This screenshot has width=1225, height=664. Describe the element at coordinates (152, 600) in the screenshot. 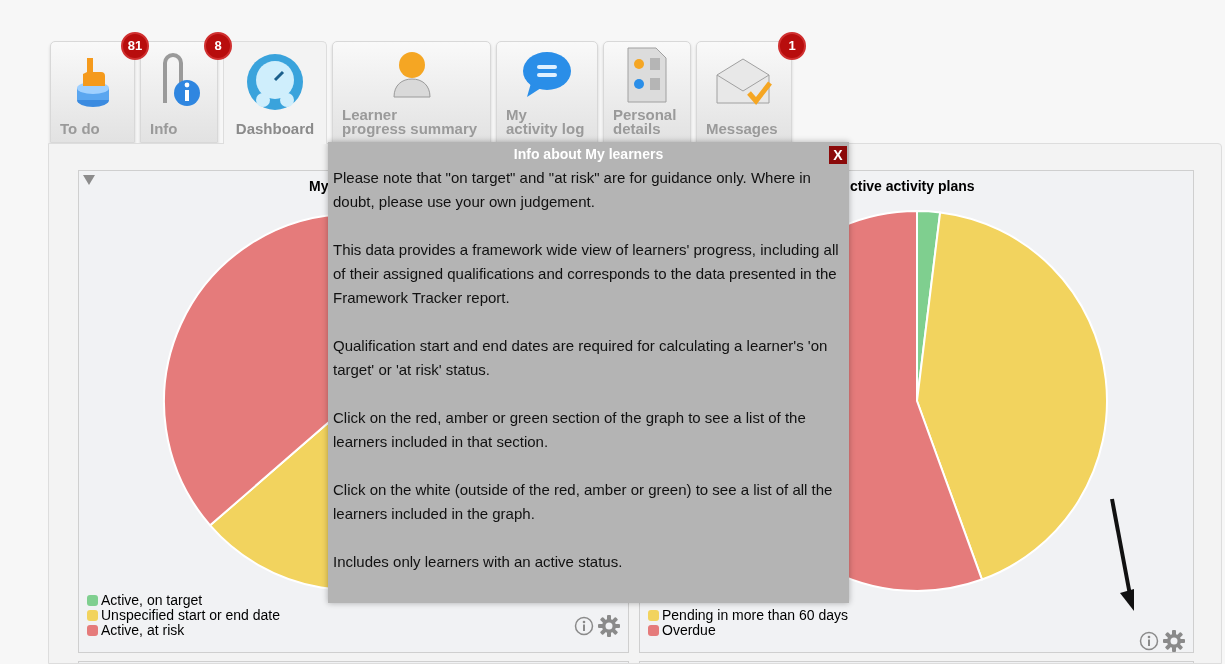

I see `legend-label: Active, on target` at that location.